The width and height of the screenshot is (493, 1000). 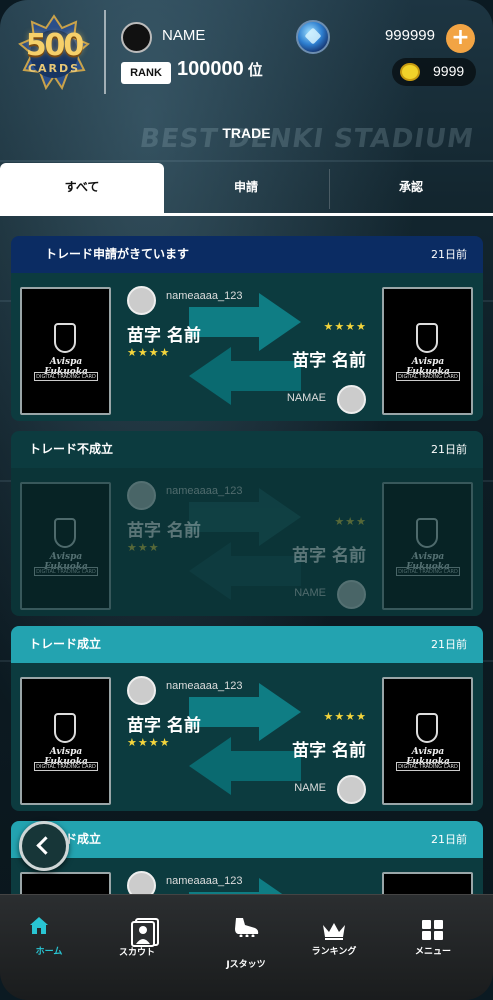 I want to click on logo-word: CARDS, so click(x=54, y=68).